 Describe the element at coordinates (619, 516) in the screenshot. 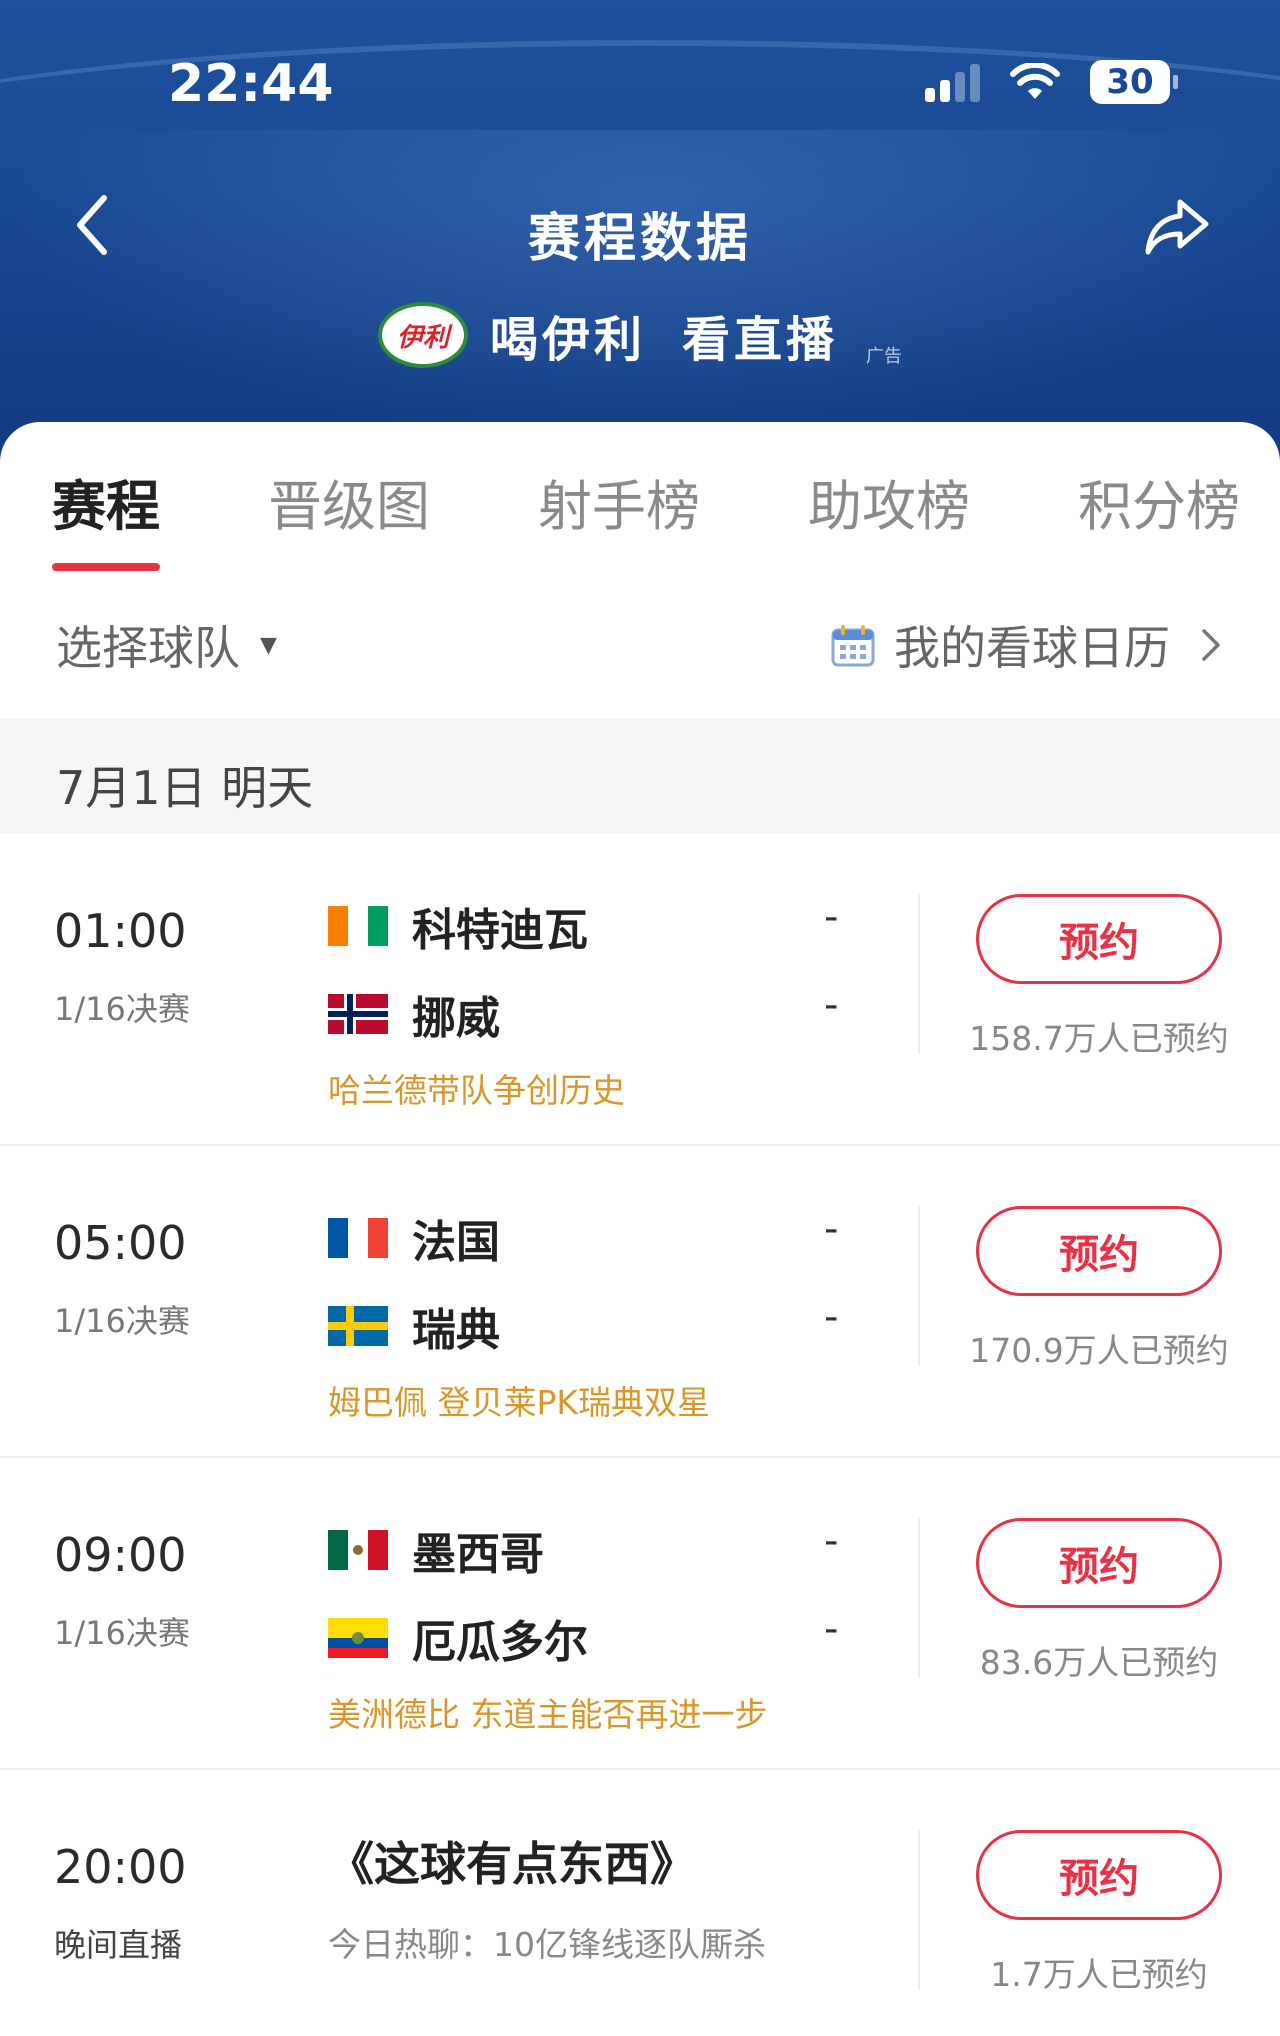

I see `tab-scorers: 射手榜` at that location.